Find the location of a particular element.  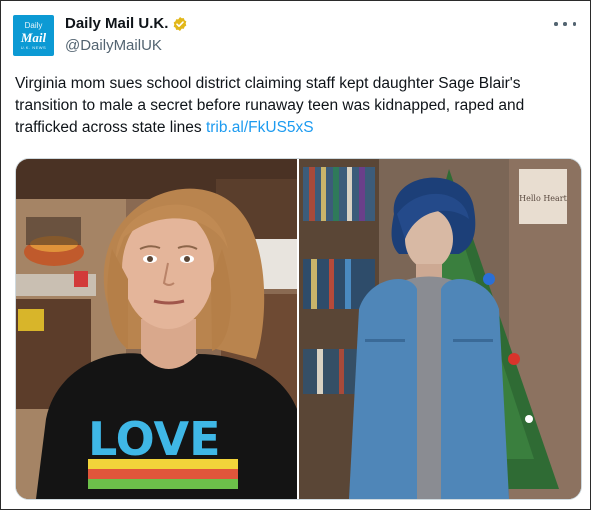

avatar-text-daily: Daily is located at coordinates (33, 25).